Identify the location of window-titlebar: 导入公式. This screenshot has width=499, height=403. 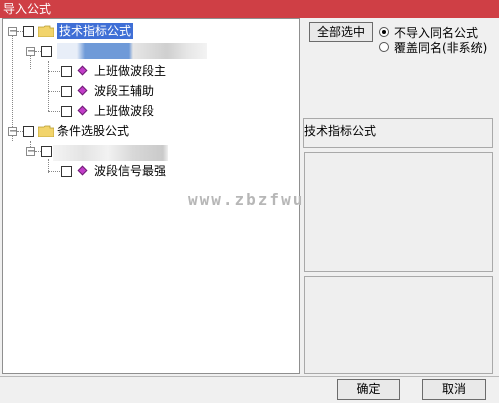
(249, 9).